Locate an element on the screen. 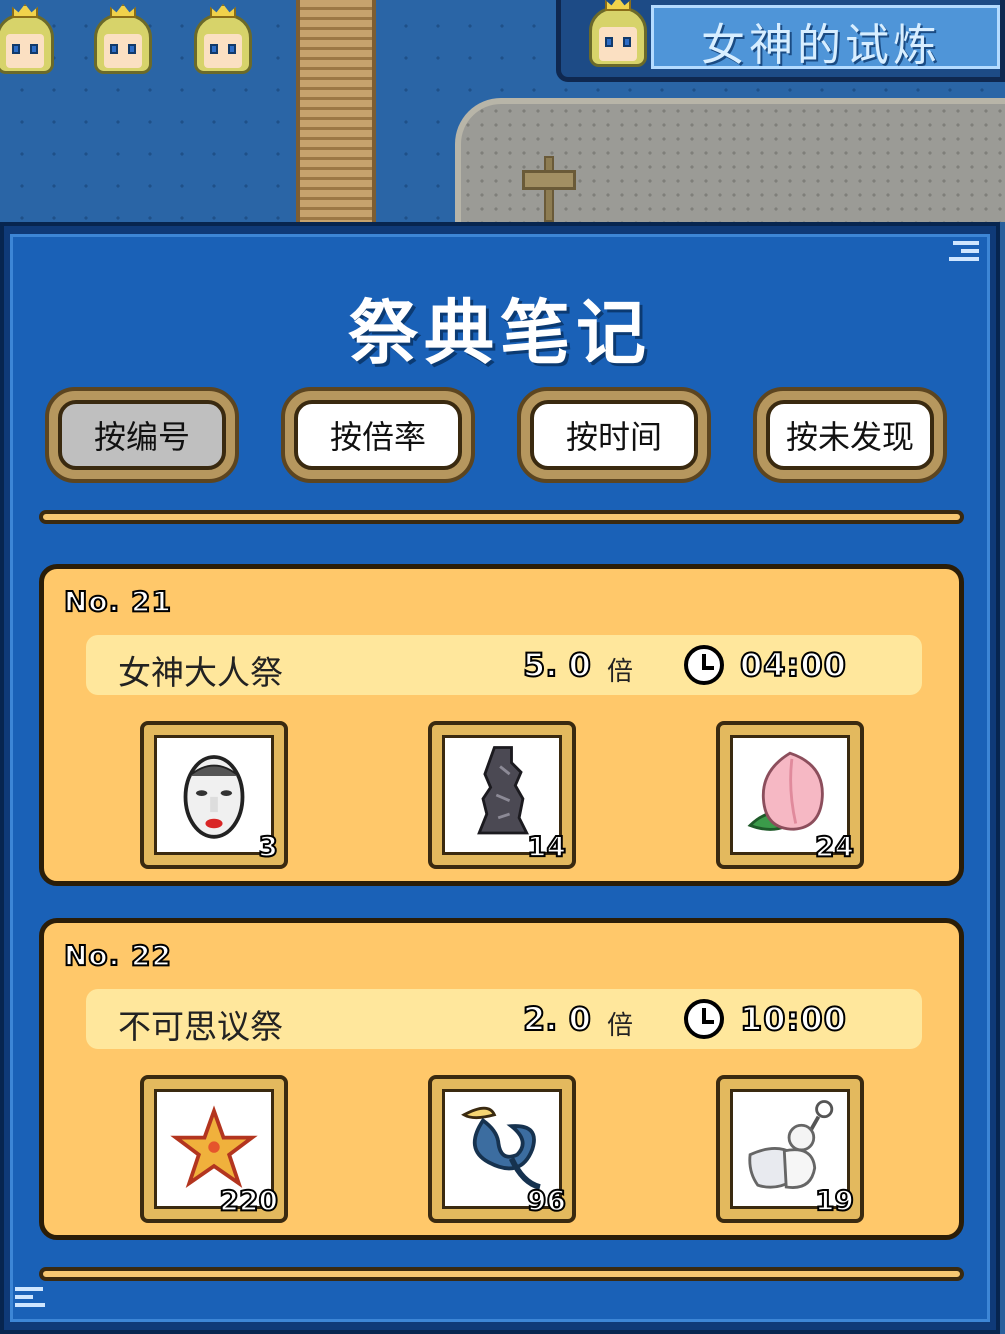 The width and height of the screenshot is (1005, 1334). festival-duration: 10:00 is located at coordinates (793, 1019).